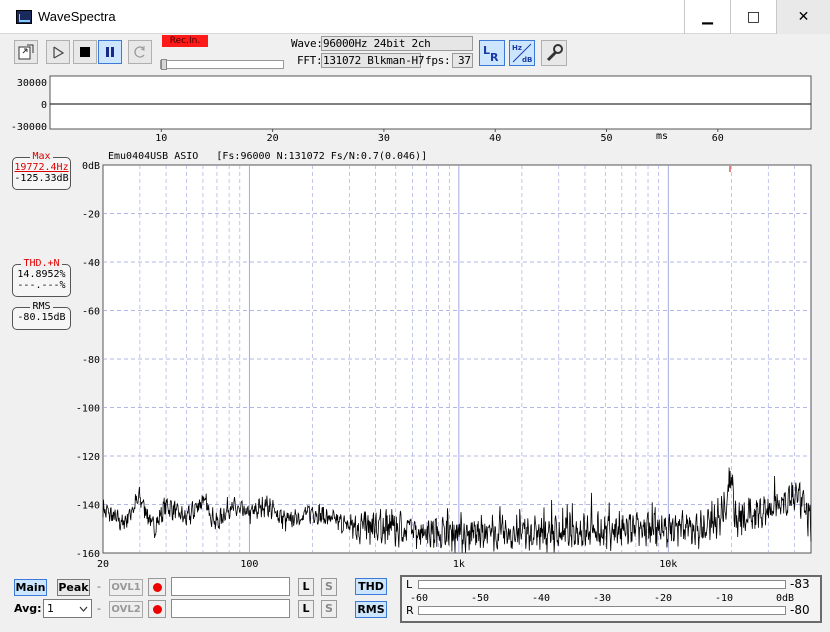 This screenshot has width=830, height=632. I want to click on spectrum-y-tick: -120, so click(88, 457).